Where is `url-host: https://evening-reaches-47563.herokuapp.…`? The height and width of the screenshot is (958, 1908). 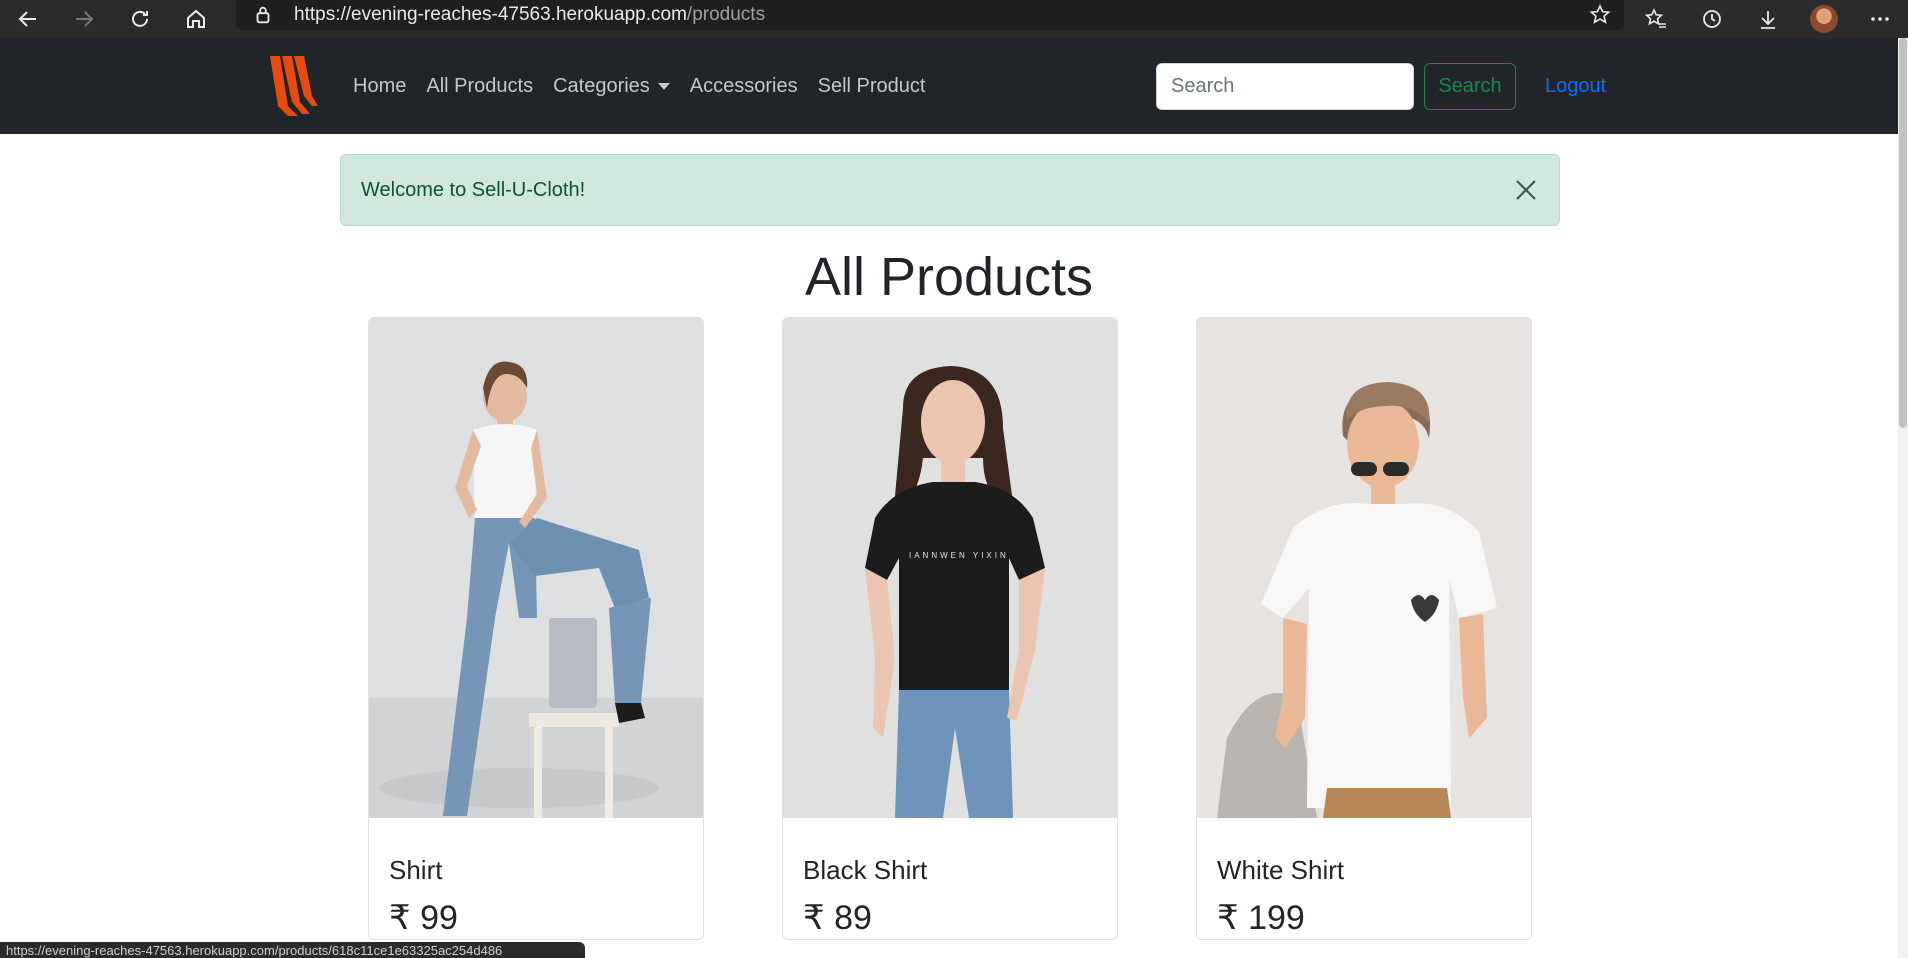
url-host: https://evening-reaches-47563.herokuapp.… is located at coordinates (490, 14).